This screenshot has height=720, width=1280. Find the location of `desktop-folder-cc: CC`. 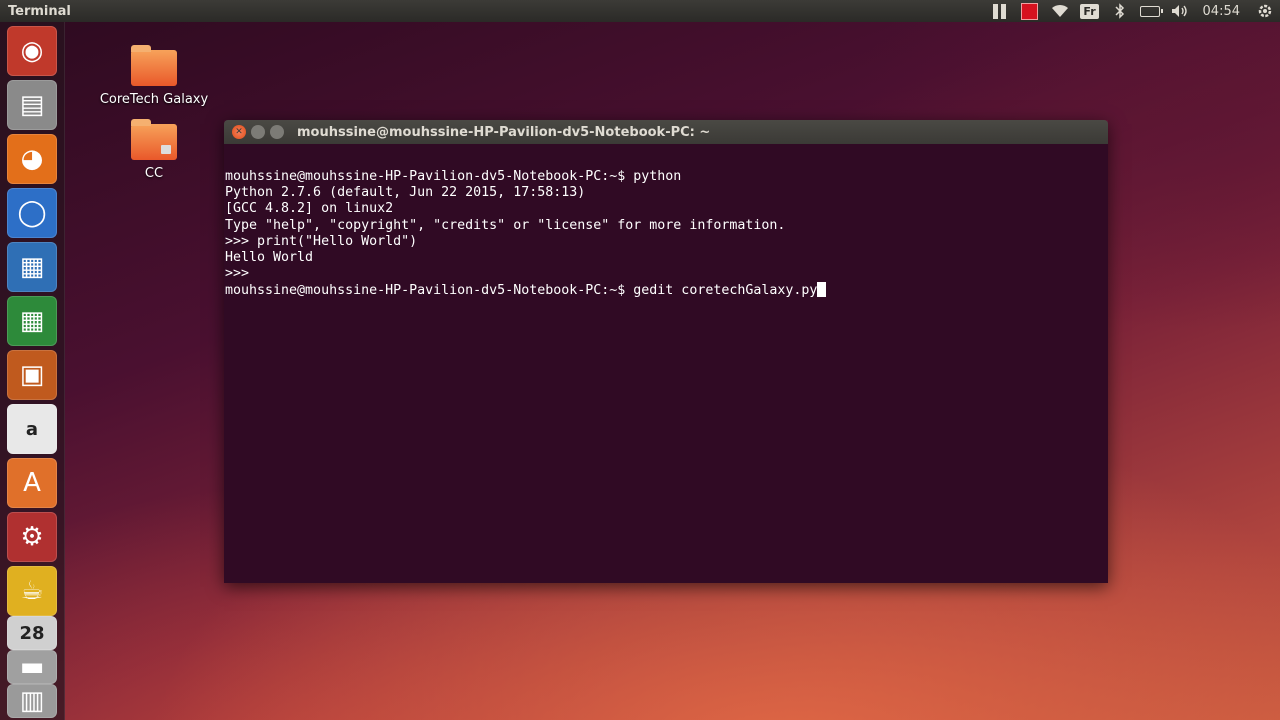

desktop-folder-cc: CC is located at coordinates (154, 150).